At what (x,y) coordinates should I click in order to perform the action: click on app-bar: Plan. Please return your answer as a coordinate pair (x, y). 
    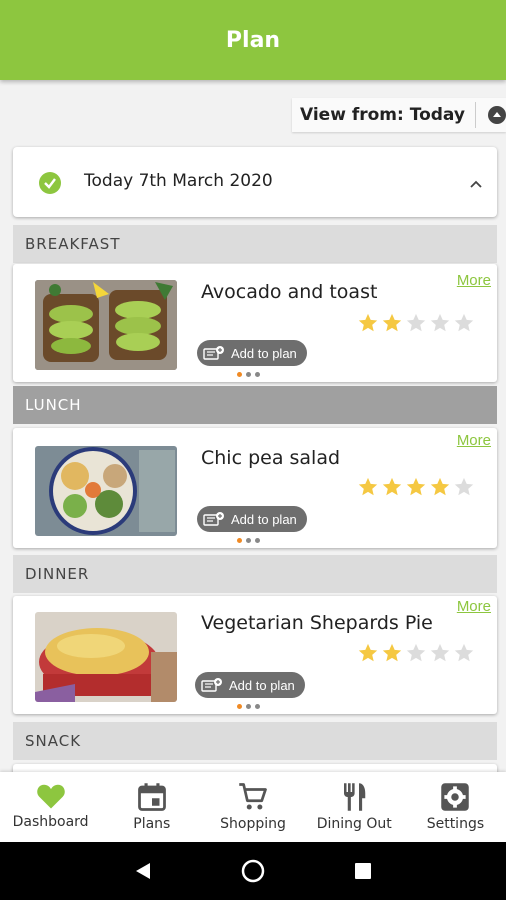
    Looking at the image, I should click on (253, 40).